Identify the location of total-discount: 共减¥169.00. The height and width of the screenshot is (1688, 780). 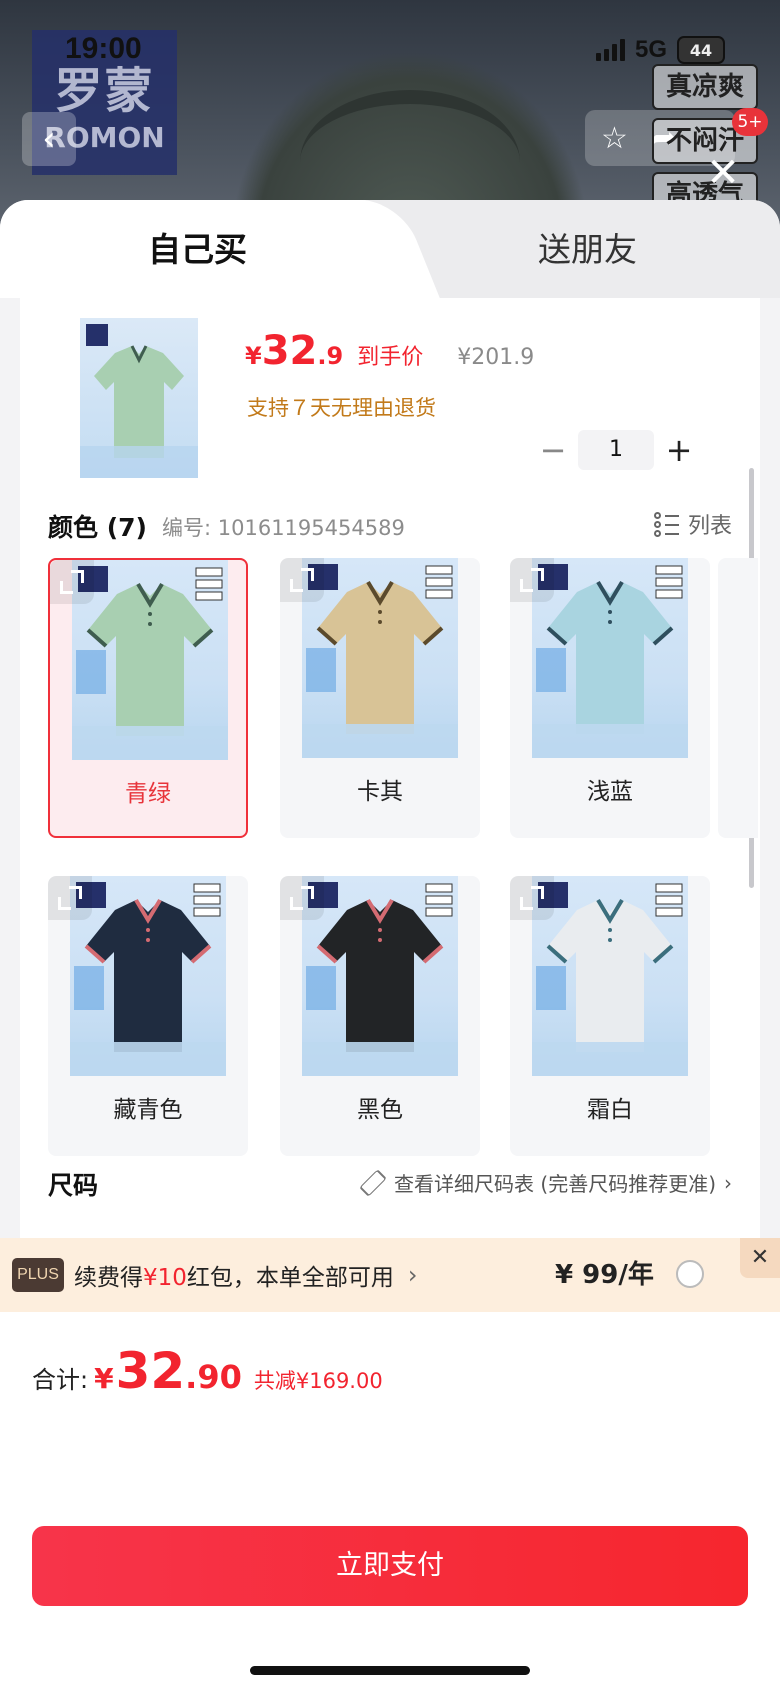
(318, 1381).